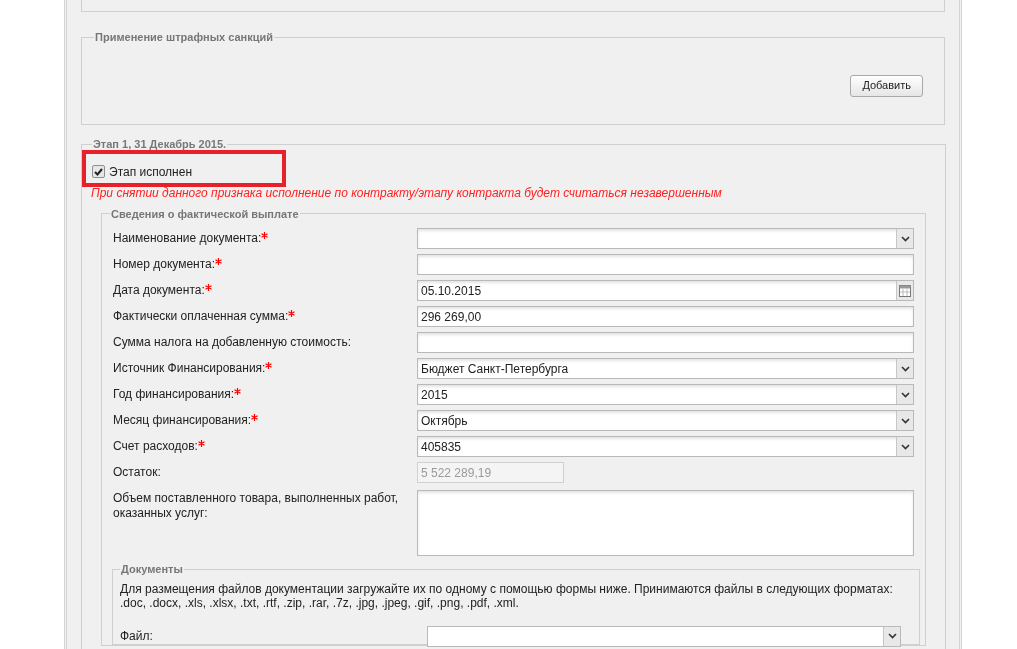  What do you see at coordinates (256, 505) in the screenshot?
I see `field-label: Объем поставленного товара, выполненных работ, оказанных услуг:` at bounding box center [256, 505].